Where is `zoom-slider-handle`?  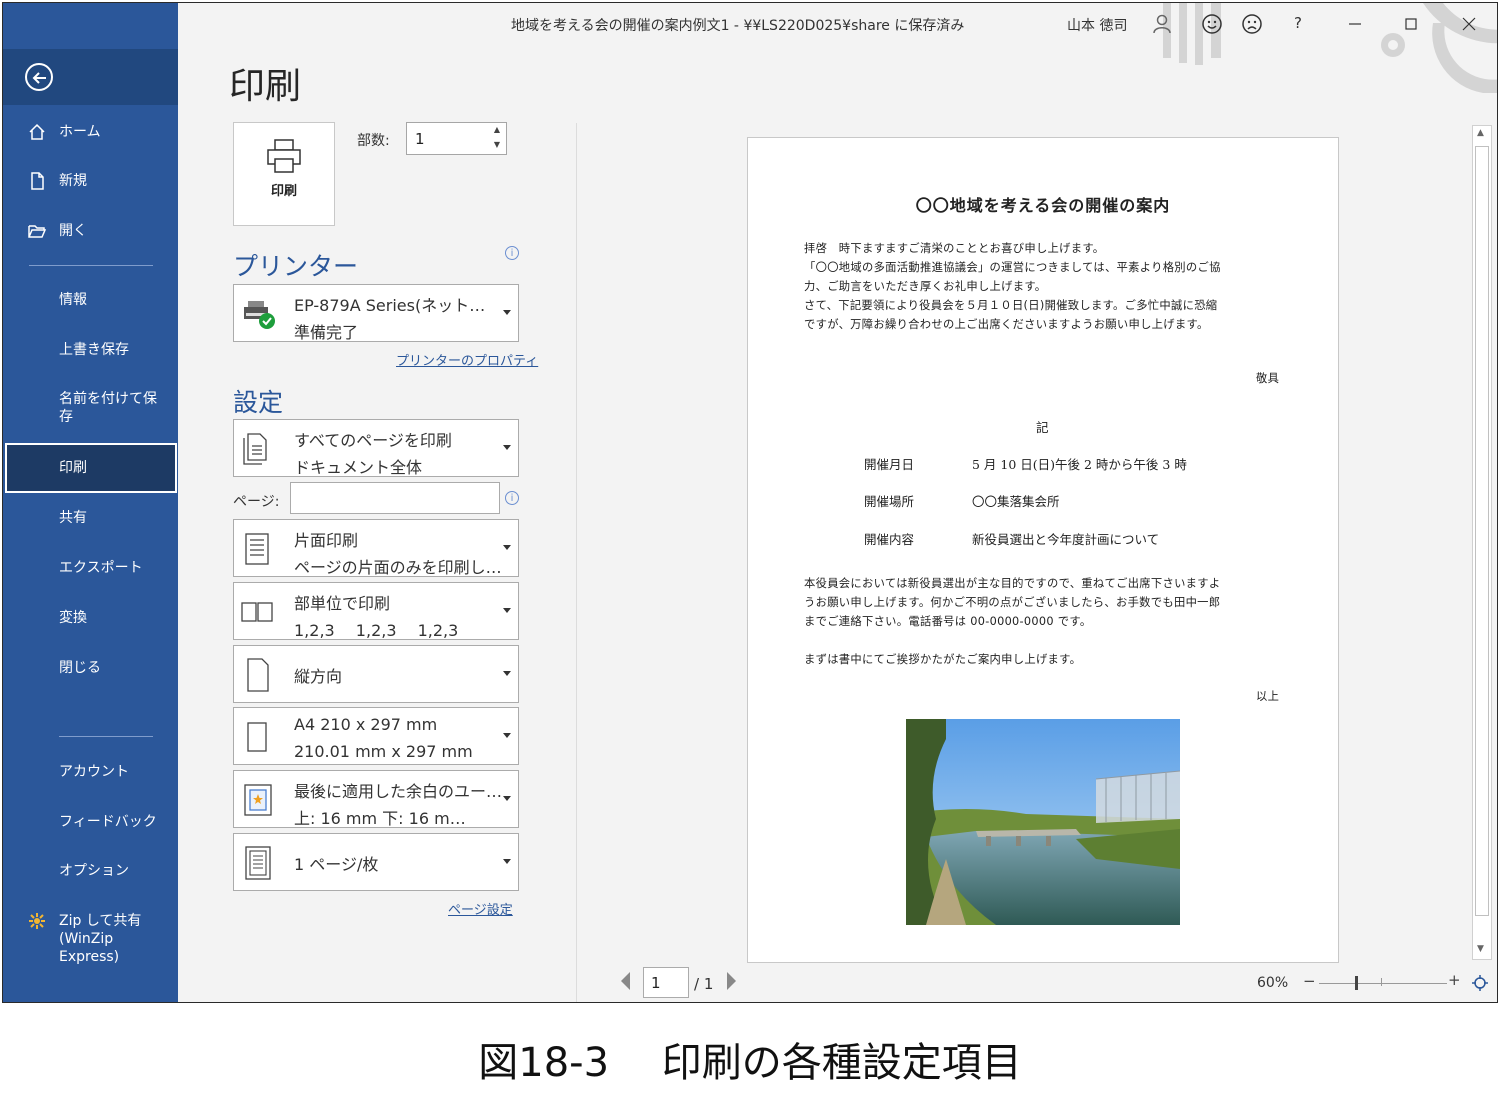 zoom-slider-handle is located at coordinates (1356, 983).